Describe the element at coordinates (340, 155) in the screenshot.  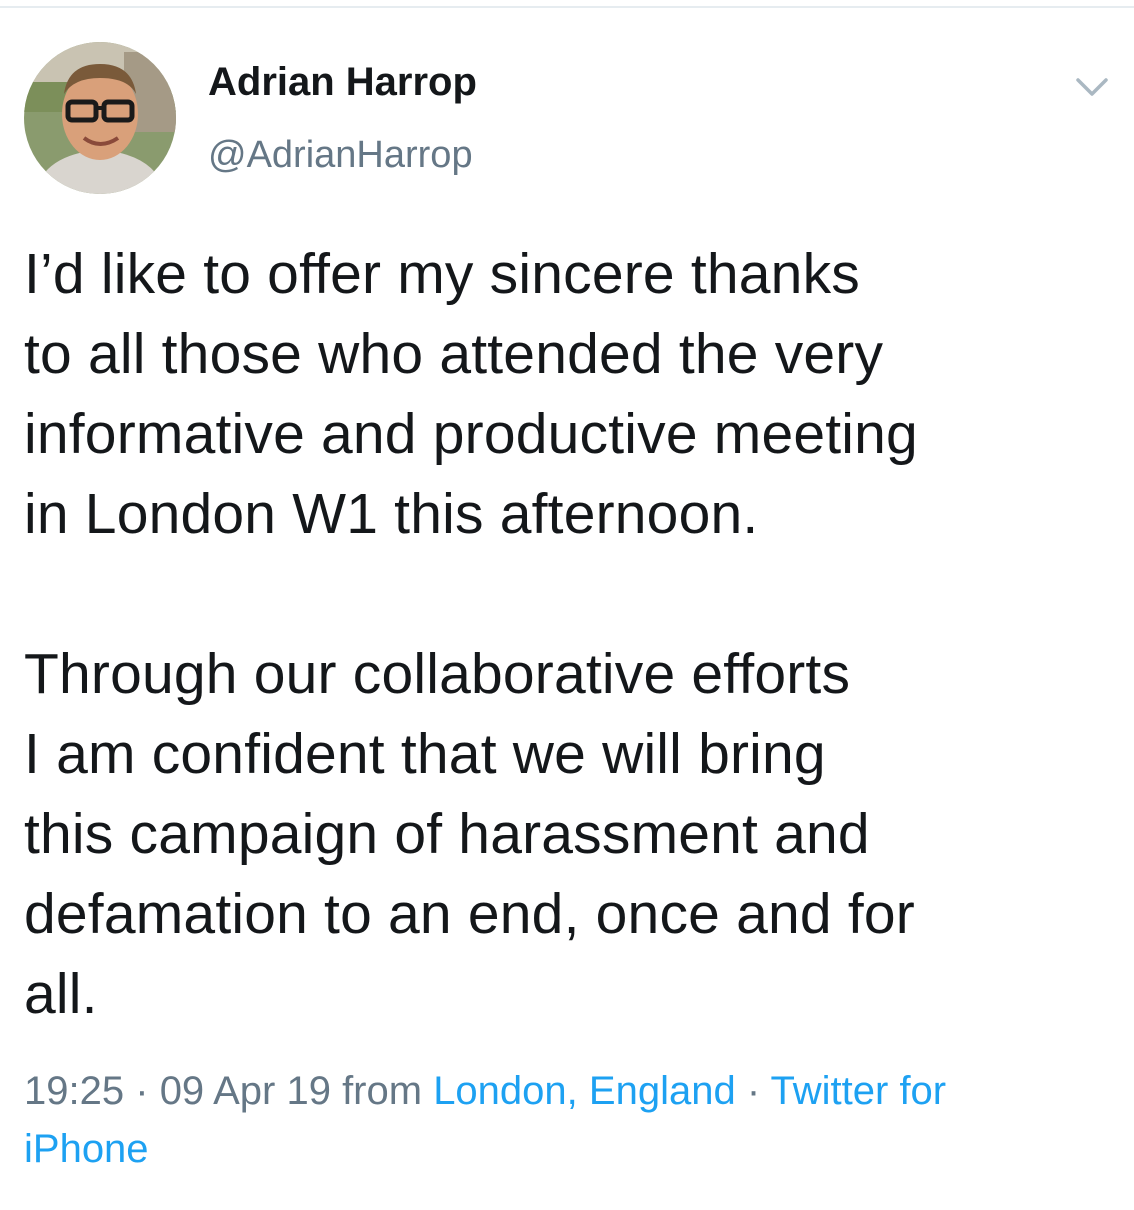
I see `user-handle: @AdrianHarrop` at that location.